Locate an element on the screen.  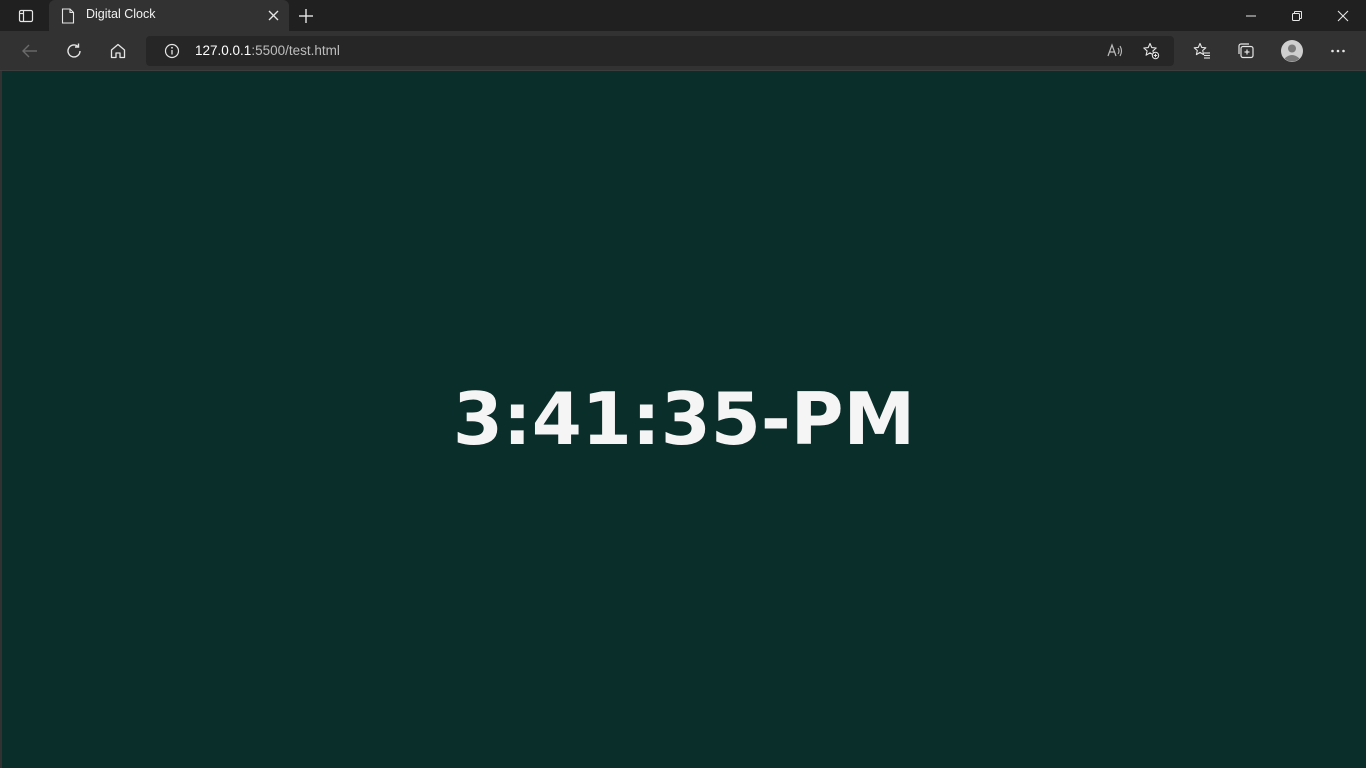
favorites-icon is located at coordinates (1201, 50).